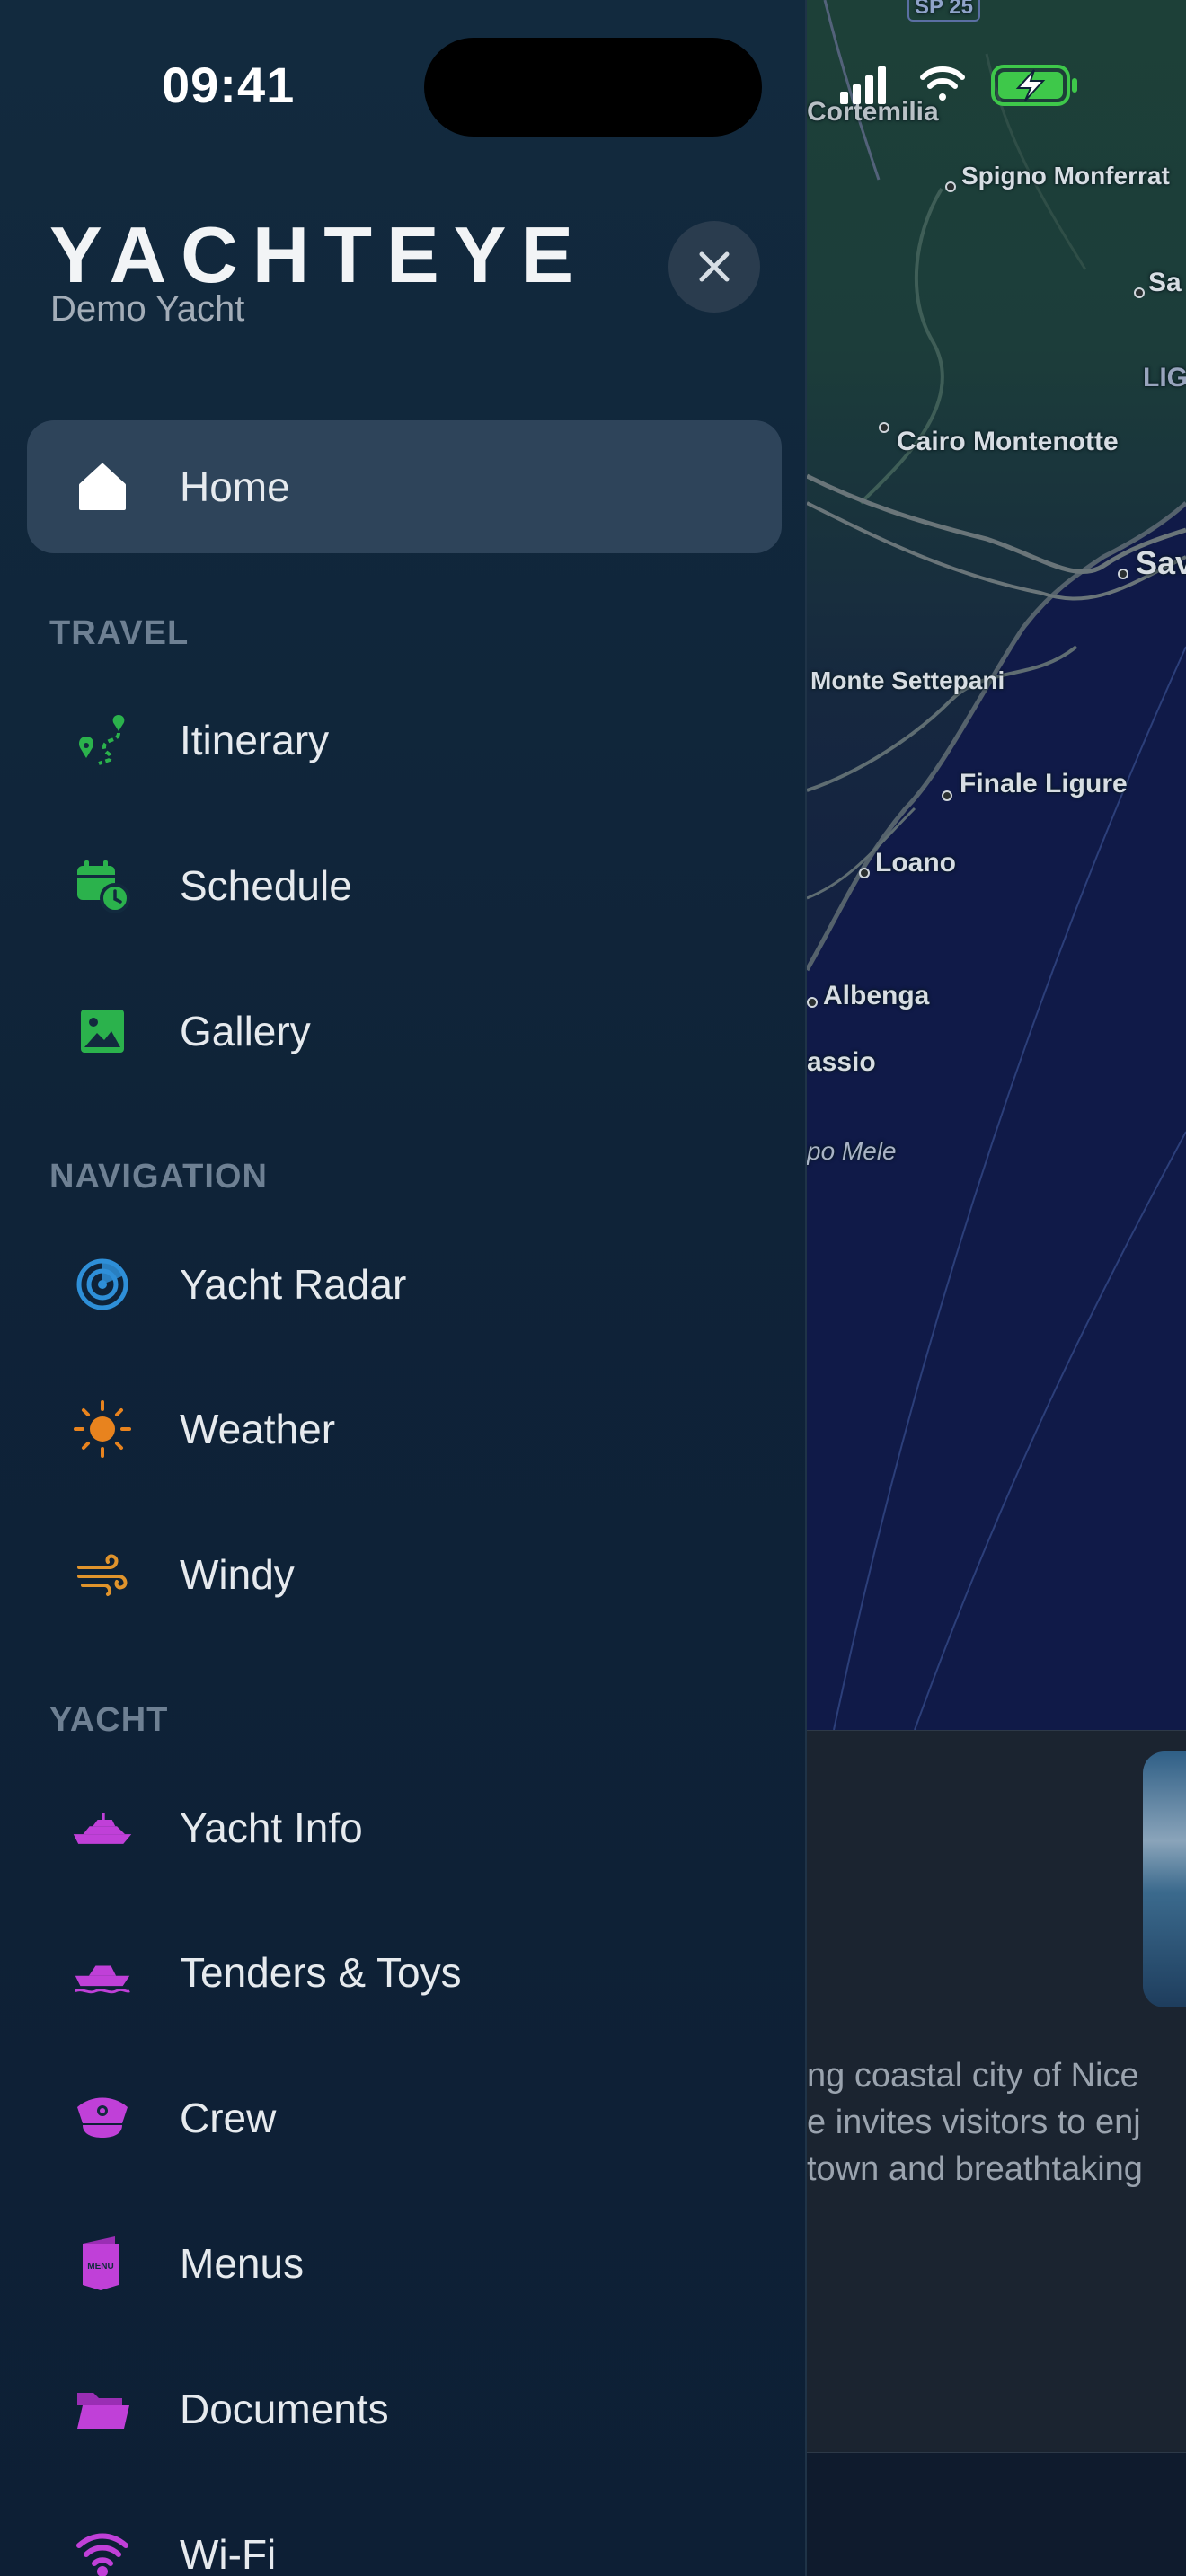  Describe the element at coordinates (404, 486) in the screenshot. I see `menu-item-home: Home` at that location.